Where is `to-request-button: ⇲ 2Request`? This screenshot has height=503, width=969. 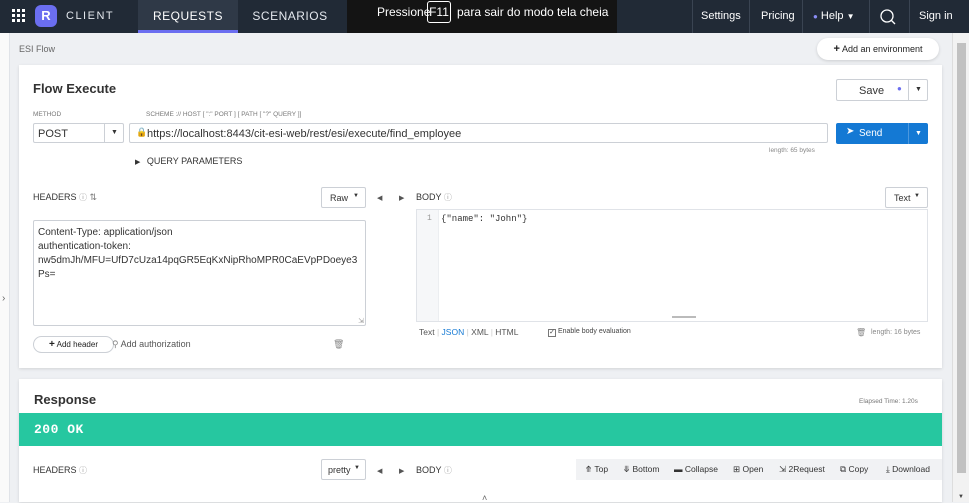
to-request-button: ⇲ 2Request is located at coordinates (802, 469).